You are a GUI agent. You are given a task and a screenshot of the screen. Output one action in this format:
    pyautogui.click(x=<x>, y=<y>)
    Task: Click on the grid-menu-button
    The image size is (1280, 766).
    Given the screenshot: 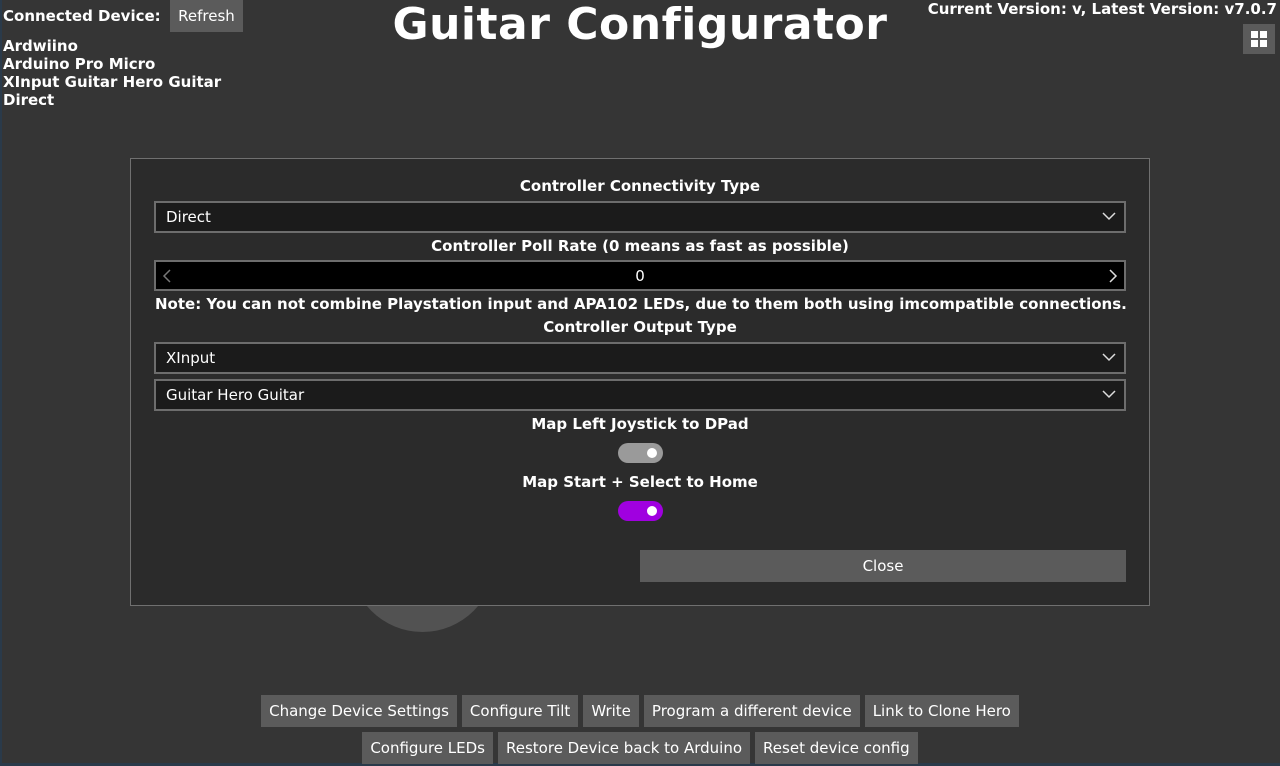 What is the action you would take?
    pyautogui.click(x=1259, y=39)
    